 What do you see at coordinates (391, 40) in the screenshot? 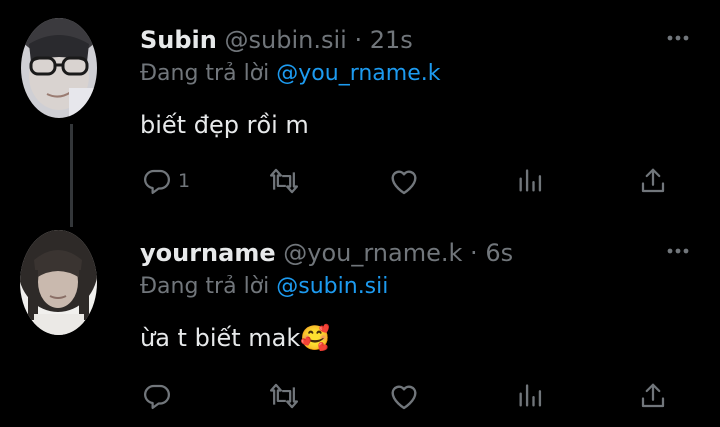
I see `timestamp: 21s` at bounding box center [391, 40].